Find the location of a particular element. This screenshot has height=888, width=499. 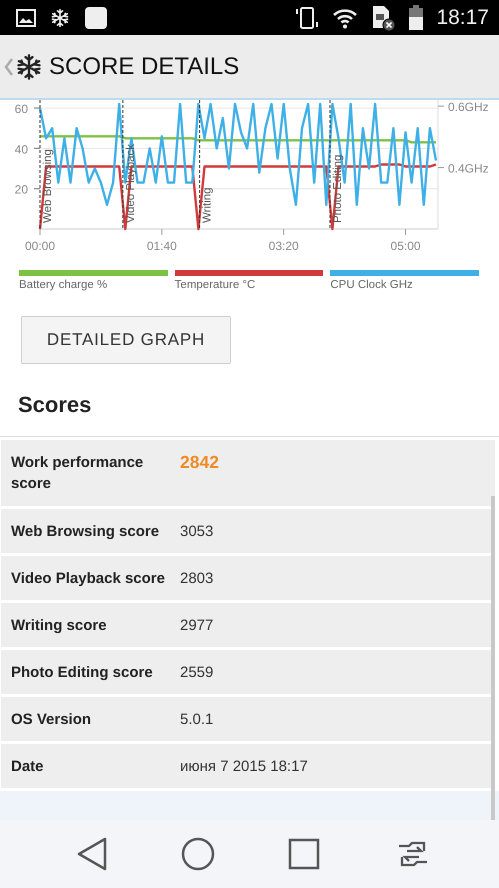

score-value: 2559 is located at coordinates (197, 672).